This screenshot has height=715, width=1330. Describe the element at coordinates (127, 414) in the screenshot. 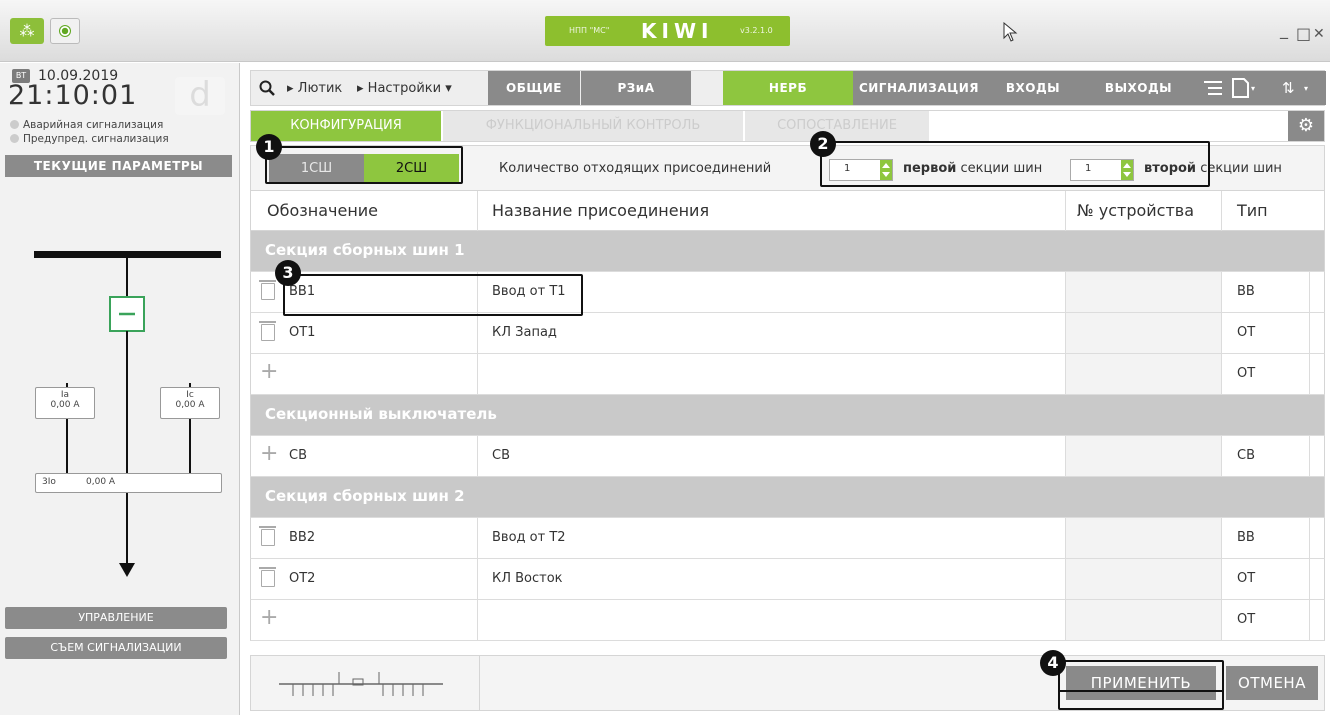

I see `single-line-diagram` at that location.